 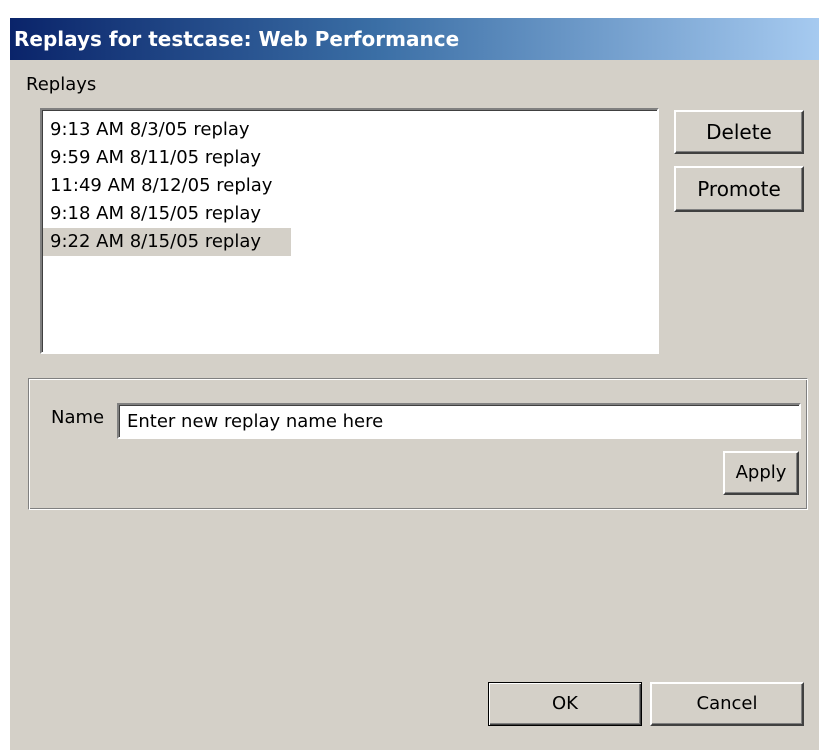 I want to click on list-item-replay-5: 9:22 AM 8/15/05 replay, so click(x=167, y=242).